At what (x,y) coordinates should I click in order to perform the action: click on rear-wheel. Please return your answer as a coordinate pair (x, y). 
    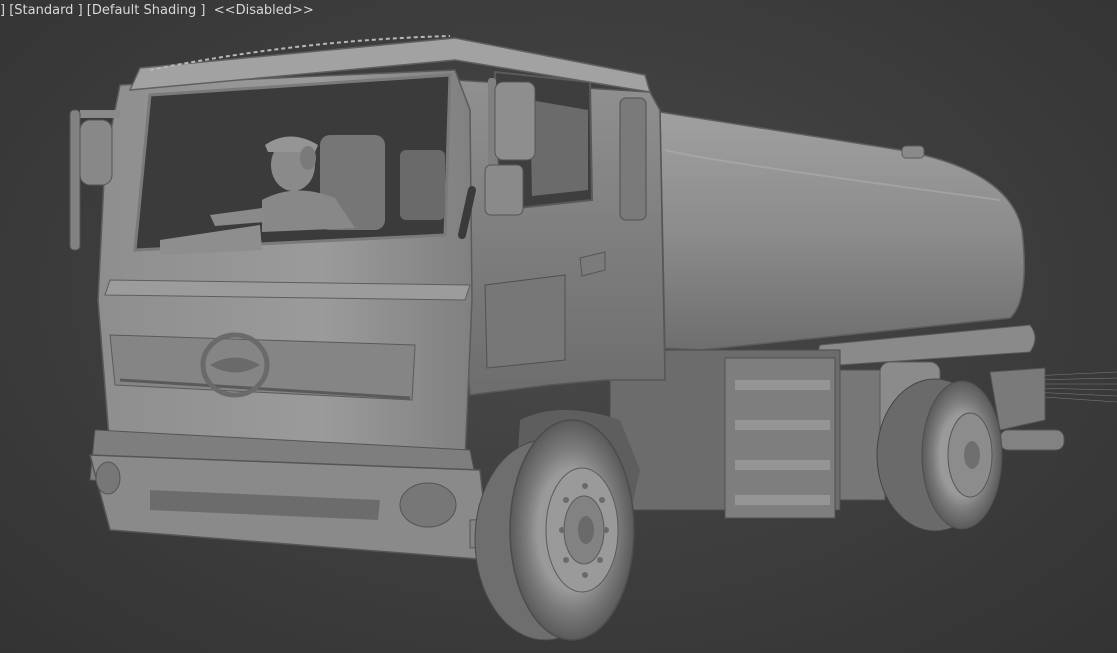
    Looking at the image, I should click on (939, 455).